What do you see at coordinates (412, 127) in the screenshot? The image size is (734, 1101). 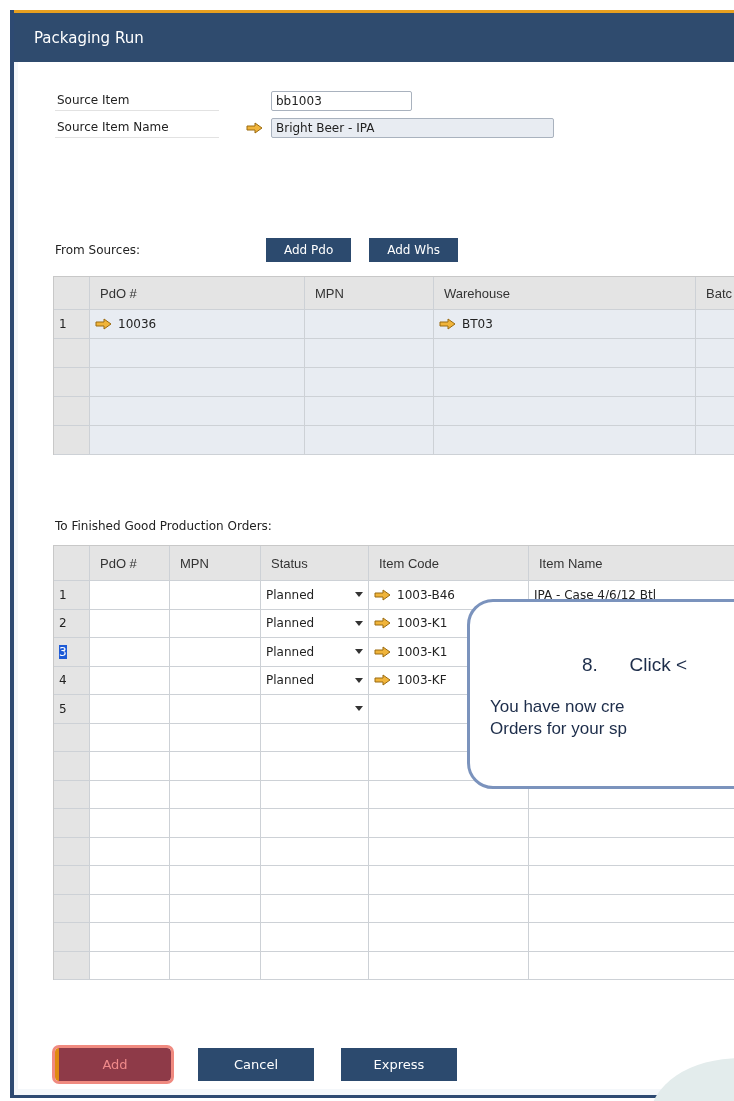 I see `input-field: Bright Beer - IPA` at bounding box center [412, 127].